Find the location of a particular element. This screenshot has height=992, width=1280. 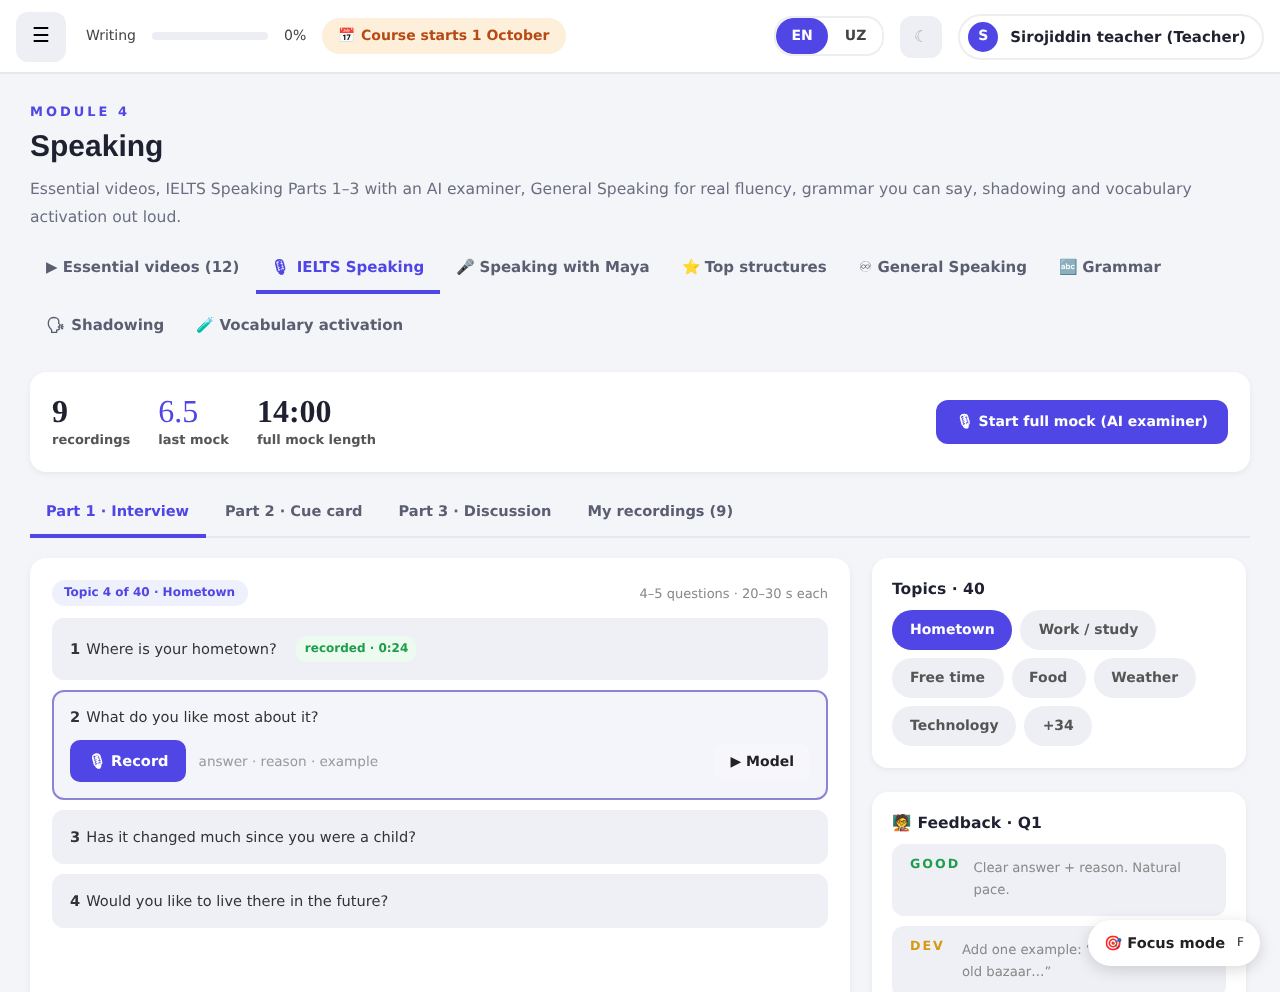

stat-value: 9 is located at coordinates (61, 414).